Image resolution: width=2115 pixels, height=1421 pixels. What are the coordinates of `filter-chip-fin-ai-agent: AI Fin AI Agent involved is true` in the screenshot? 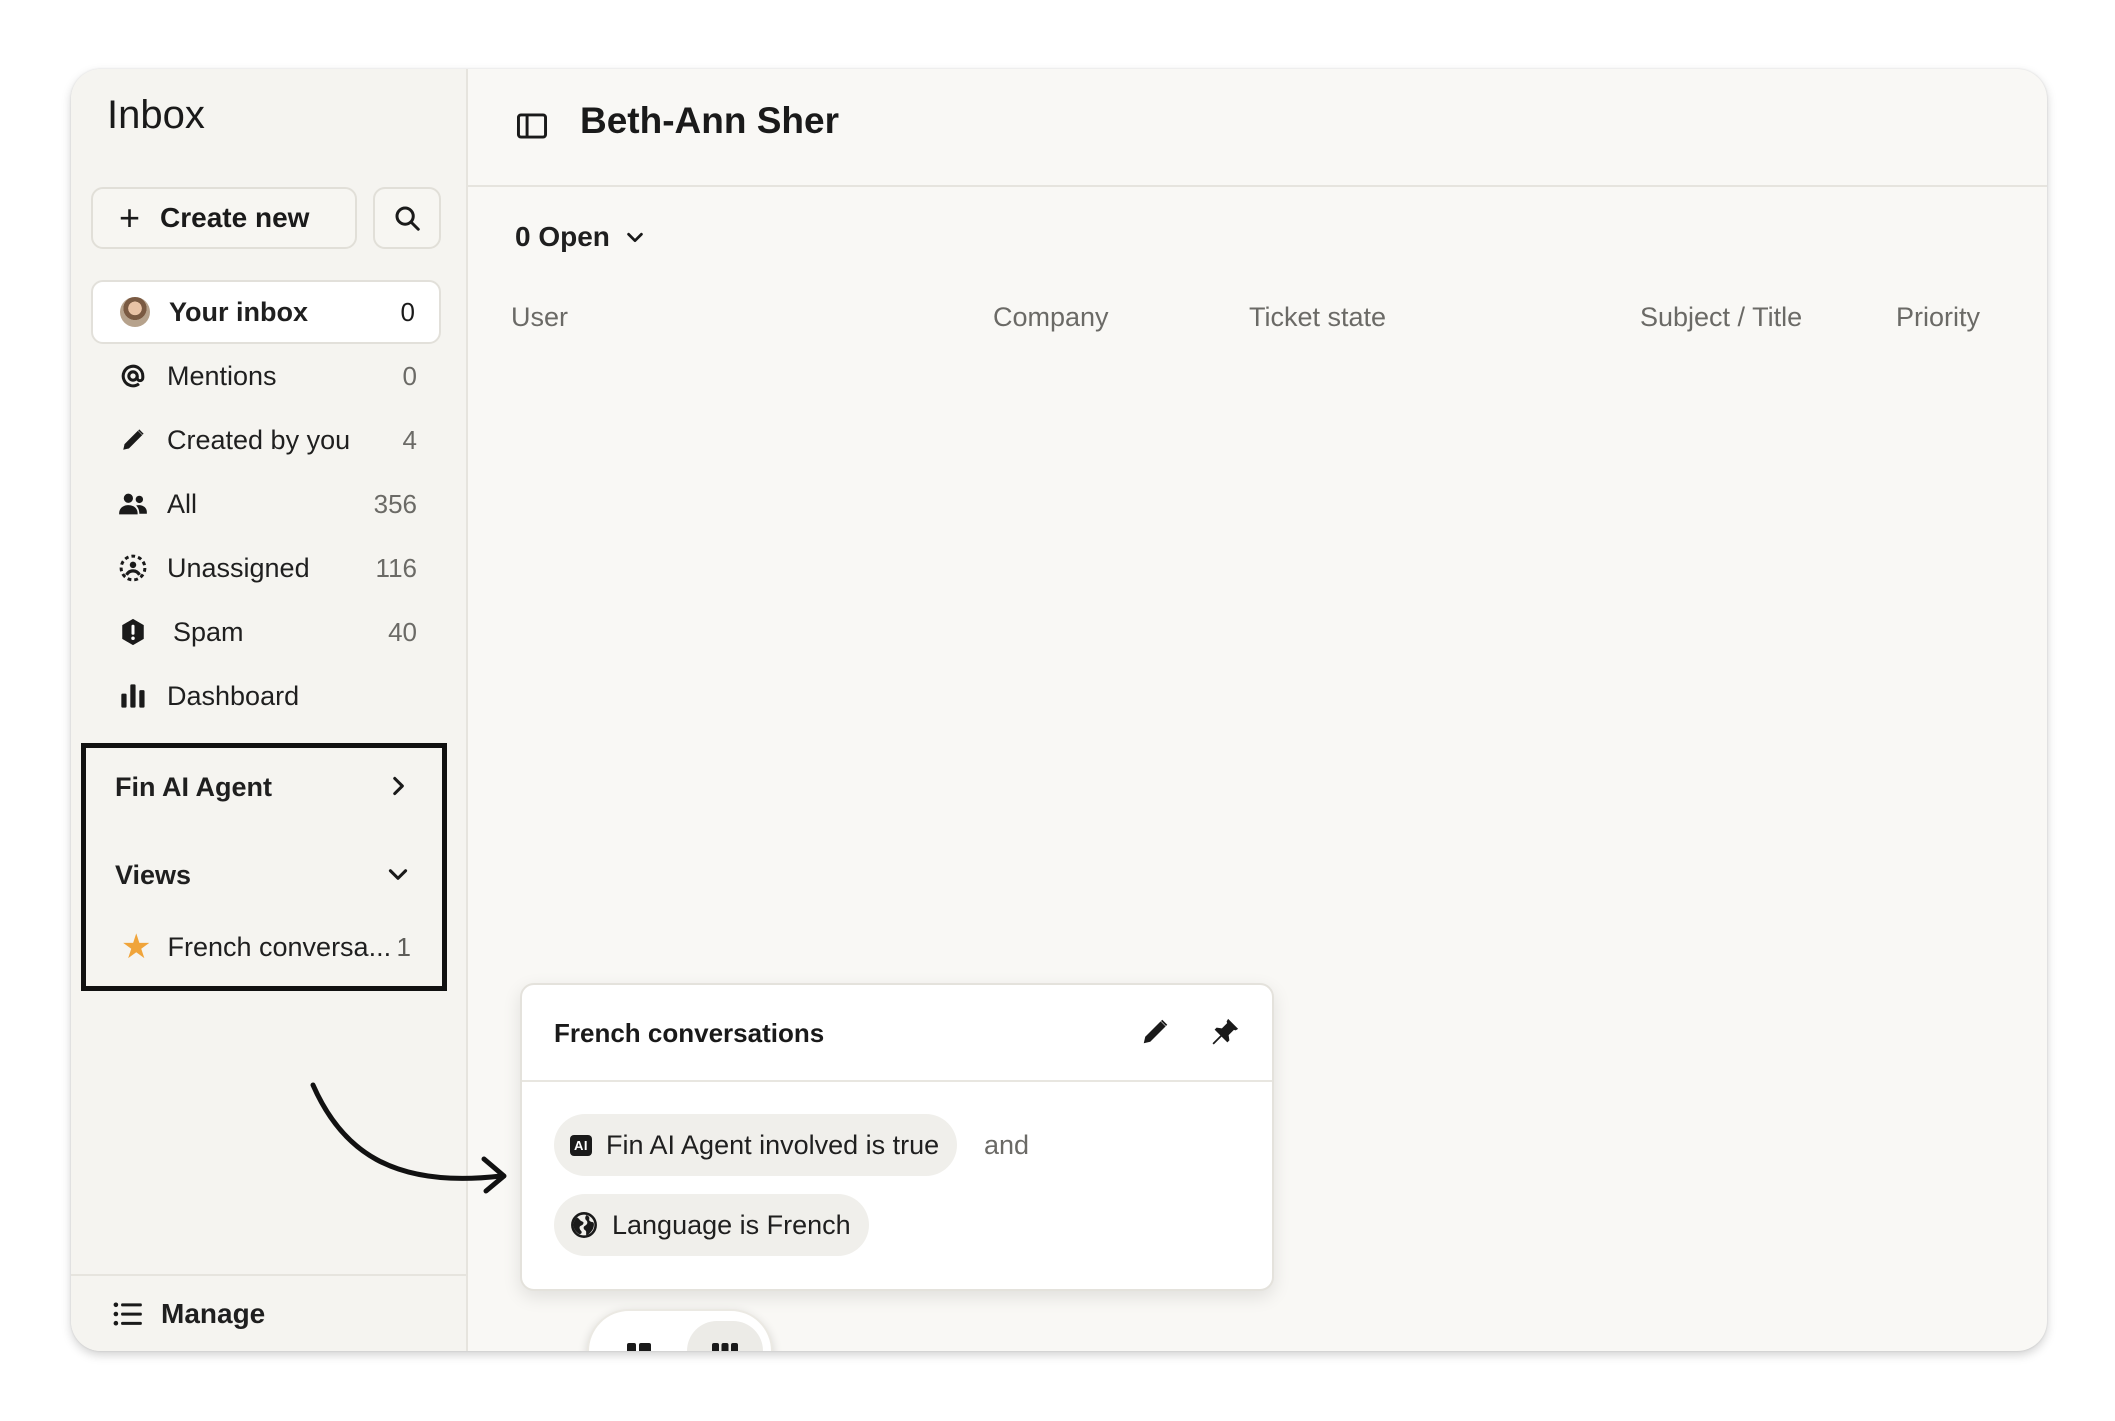 It's located at (756, 1145).